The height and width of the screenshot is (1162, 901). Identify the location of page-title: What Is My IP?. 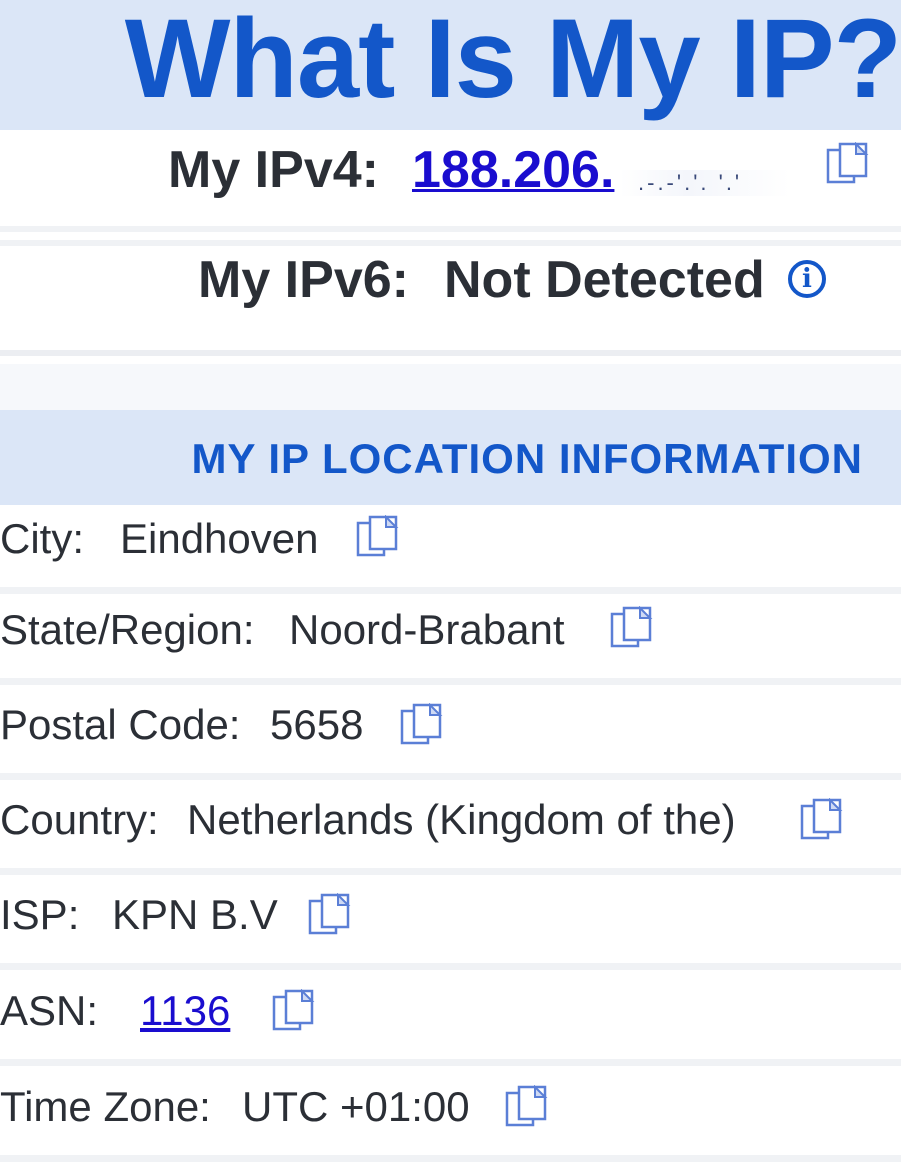
(512, 60).